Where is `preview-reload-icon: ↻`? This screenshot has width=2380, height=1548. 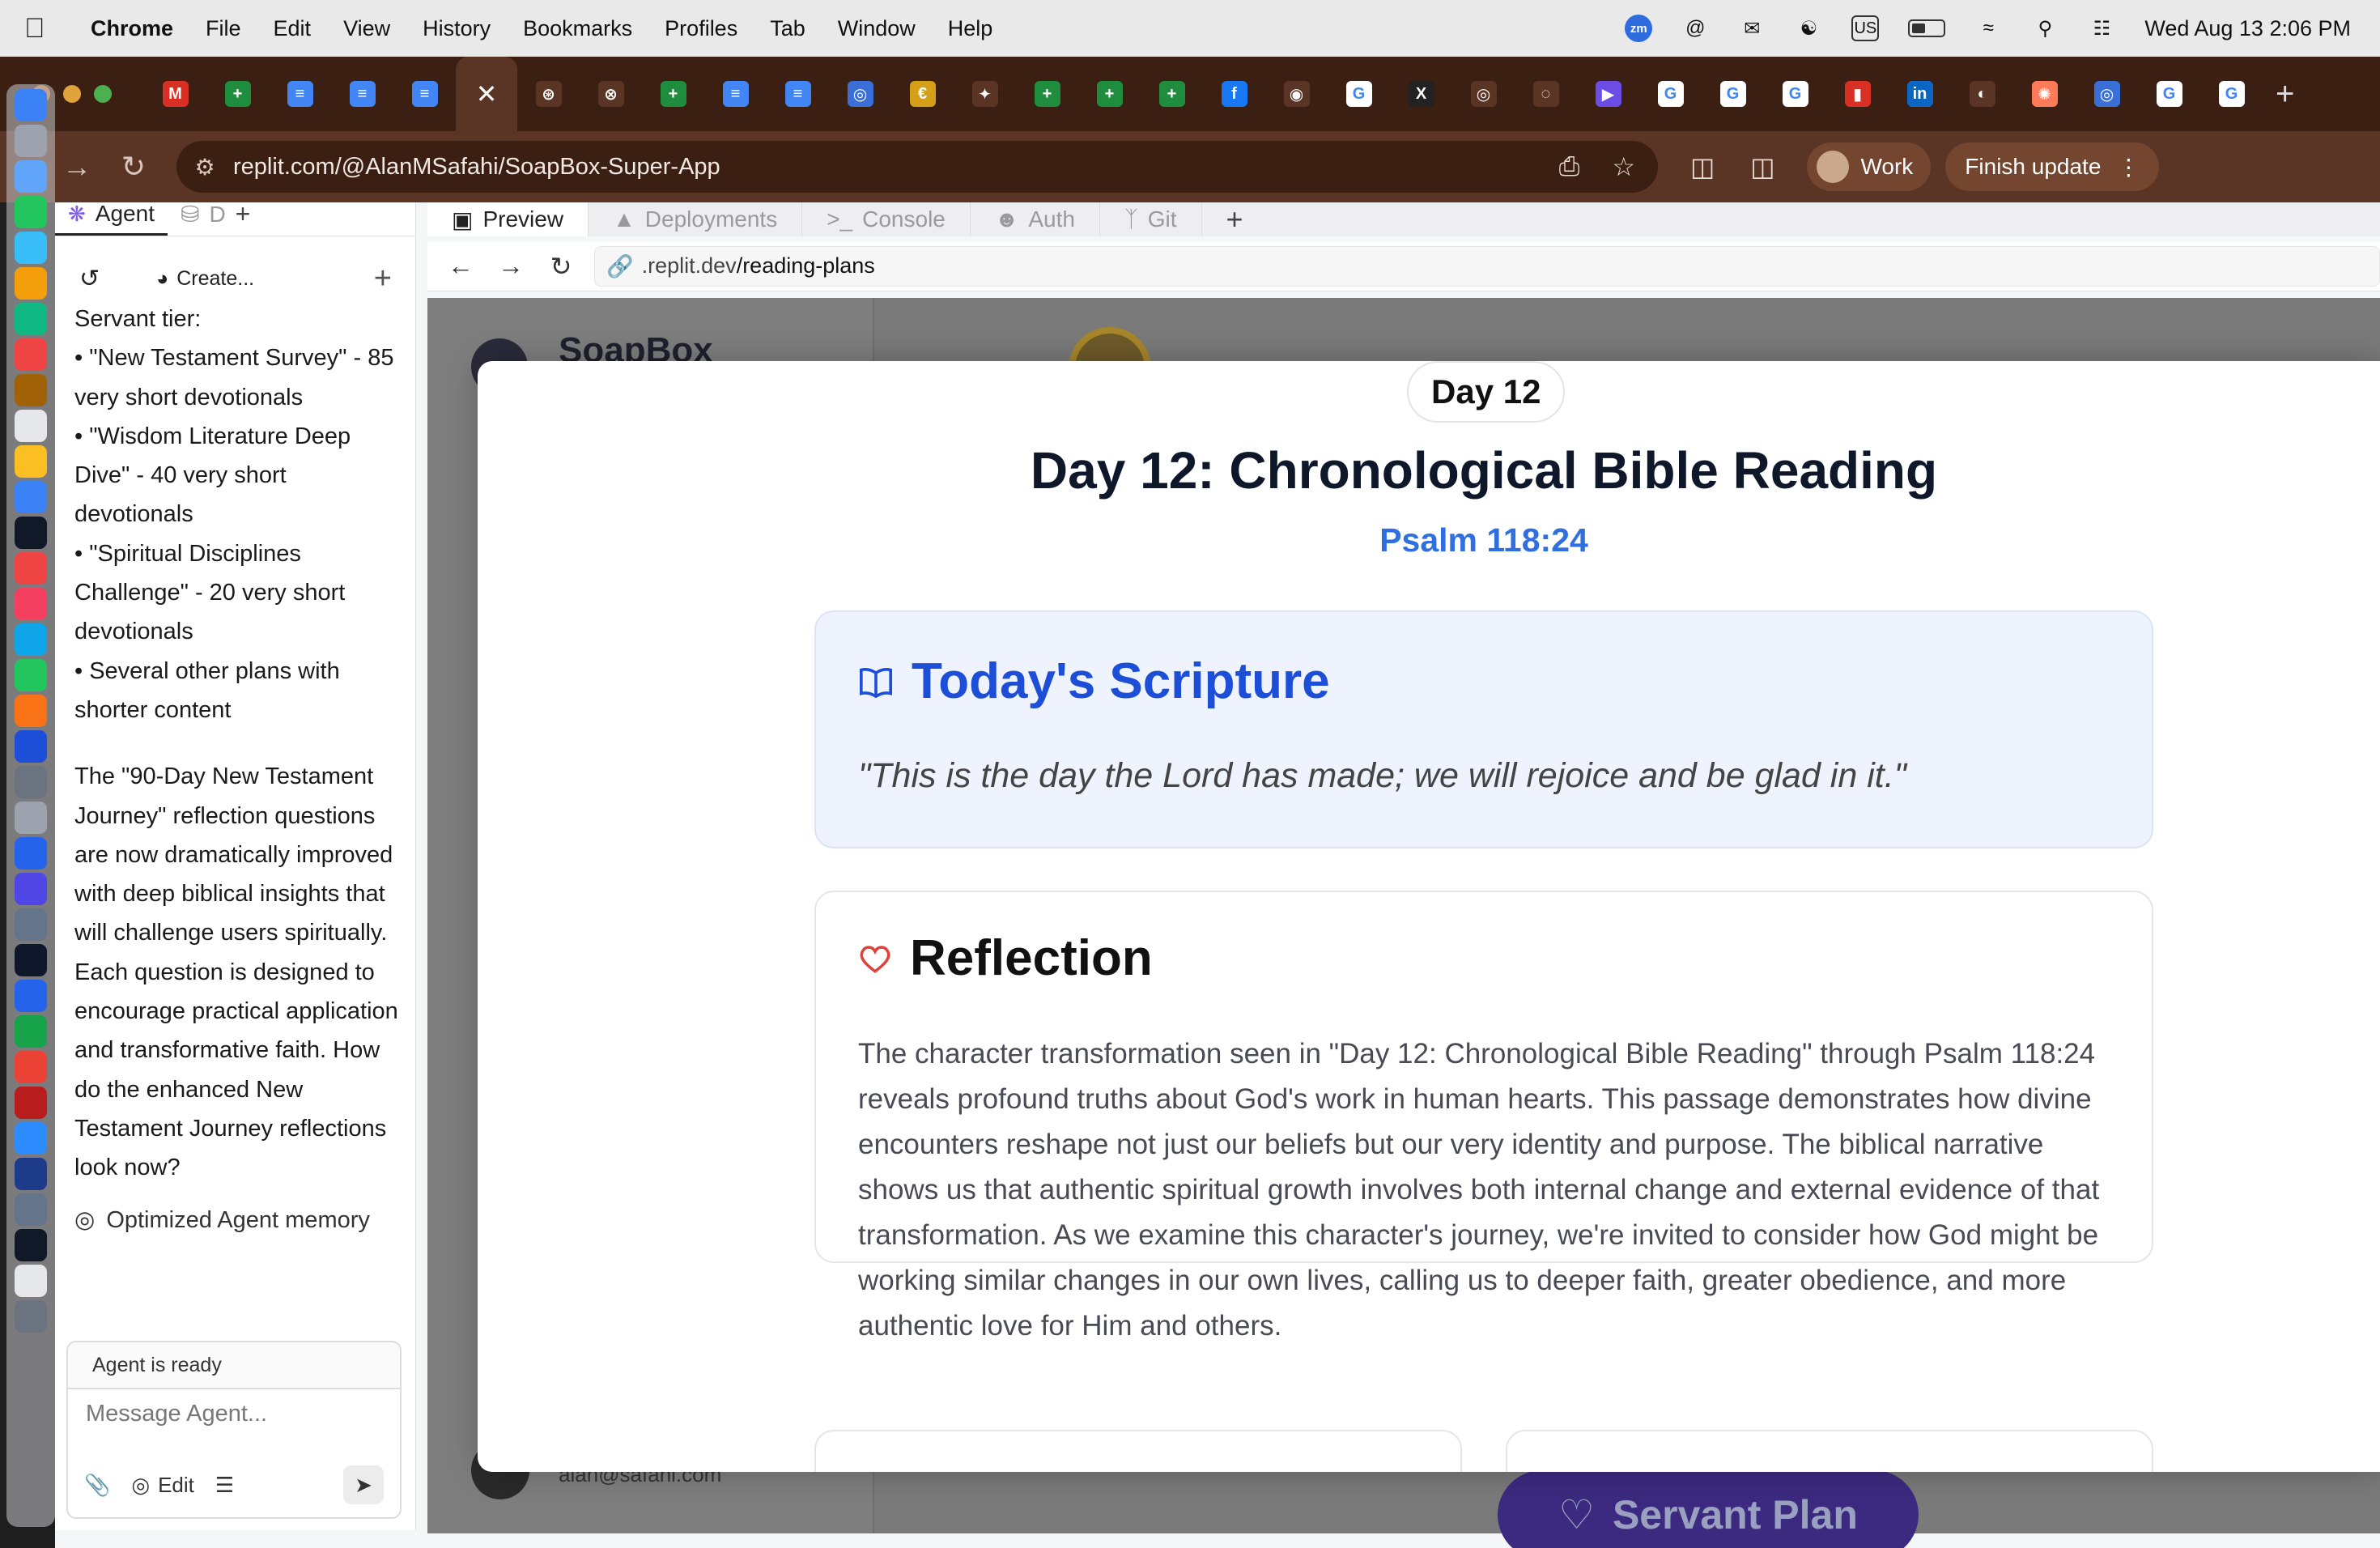 preview-reload-icon: ↻ is located at coordinates (561, 266).